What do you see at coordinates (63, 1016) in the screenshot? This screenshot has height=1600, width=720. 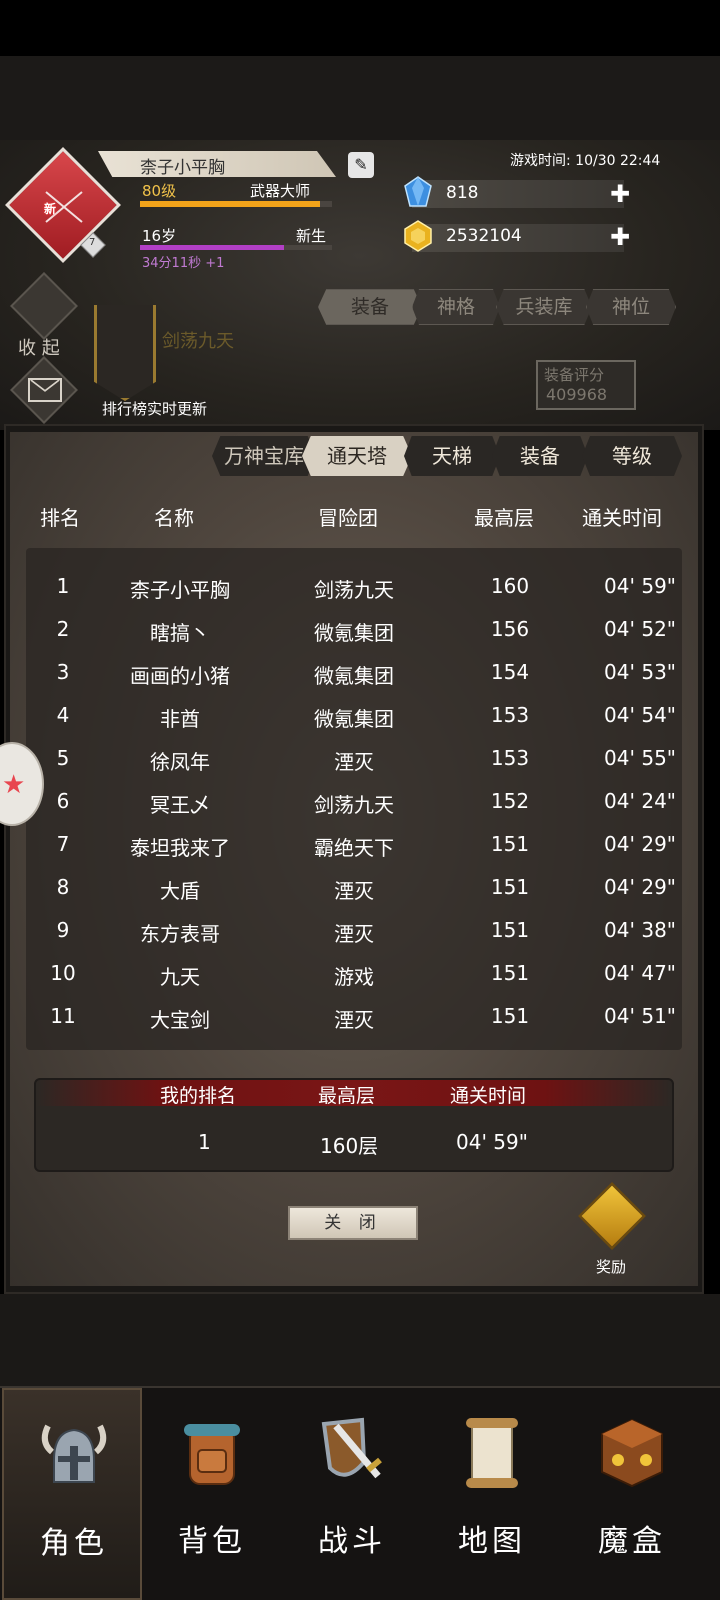 I see `row-rank: 11` at bounding box center [63, 1016].